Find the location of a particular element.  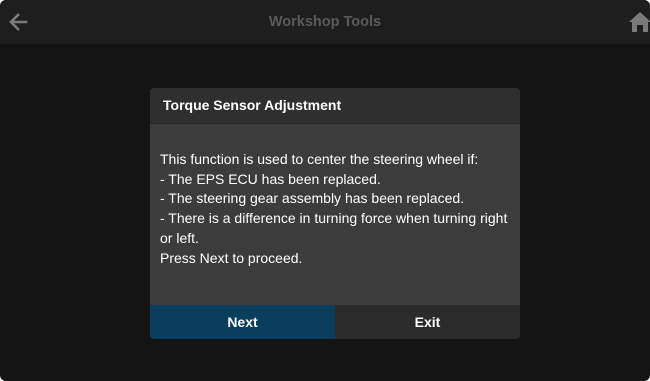

exit-button: Exit is located at coordinates (427, 322).